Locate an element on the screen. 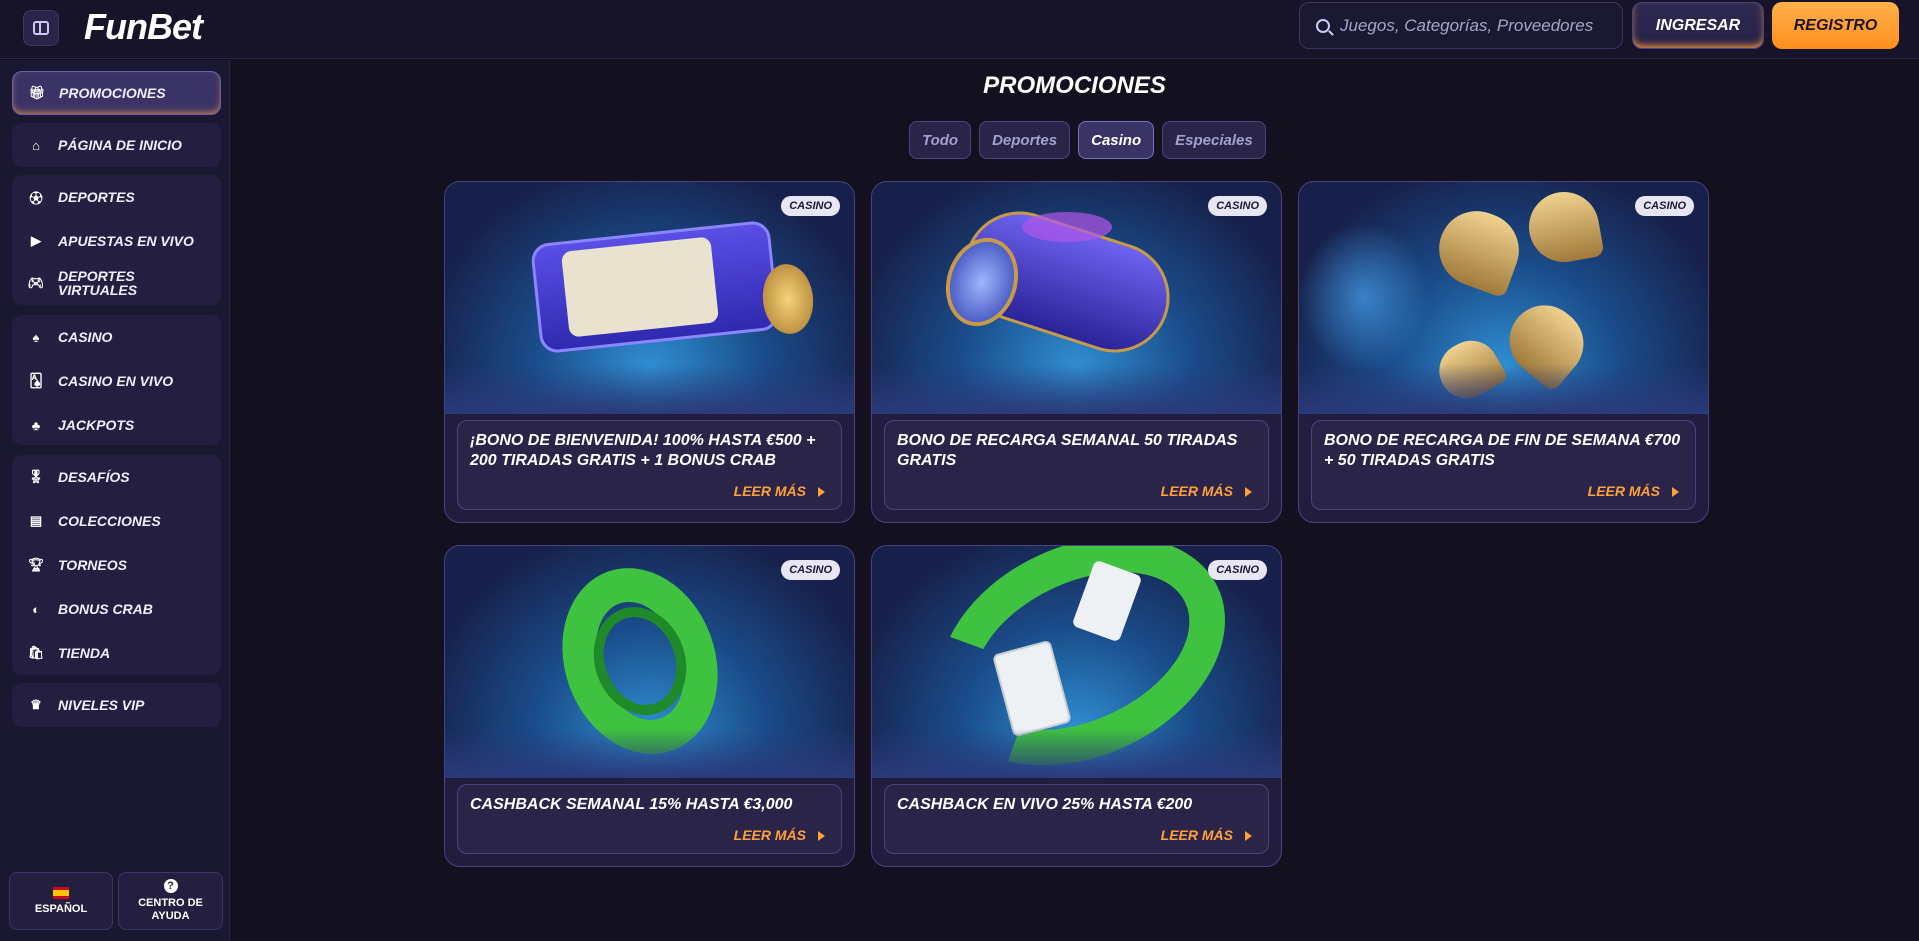 Image resolution: width=1919 pixels, height=941 pixels. clover-icon: ♣ is located at coordinates (36, 425).